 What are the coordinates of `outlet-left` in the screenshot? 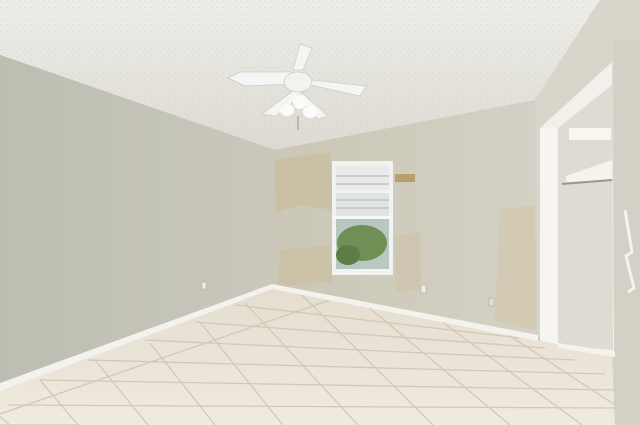 It's located at (204, 285).